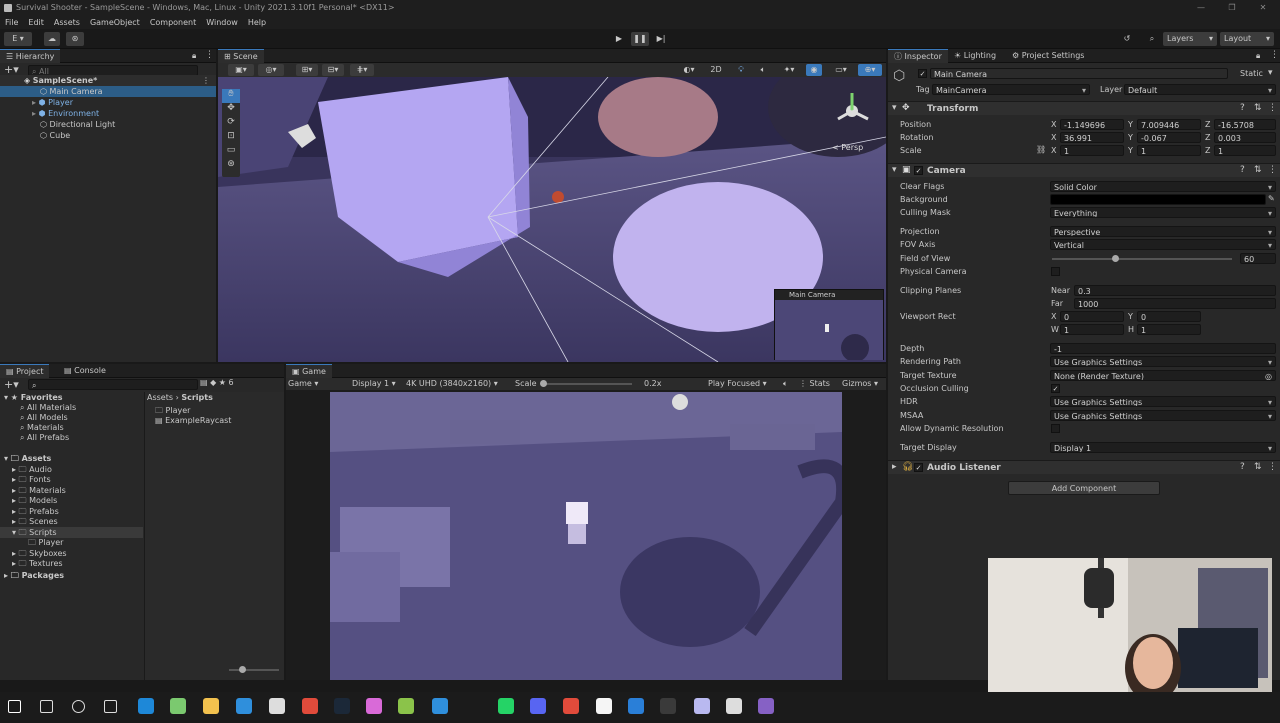  I want to click on rendering-path-dropdown: Use Graphics Settings, so click(1163, 361).